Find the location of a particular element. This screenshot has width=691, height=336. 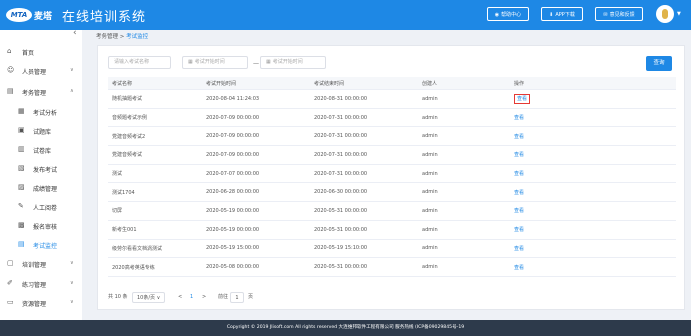

cell-exam-name: 新考生001 is located at coordinates (155, 230).